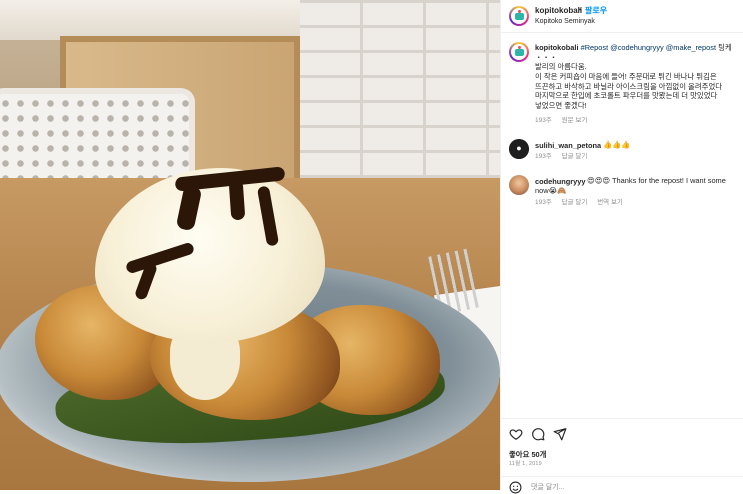  I want to click on background-shelf, so click(160, 20).